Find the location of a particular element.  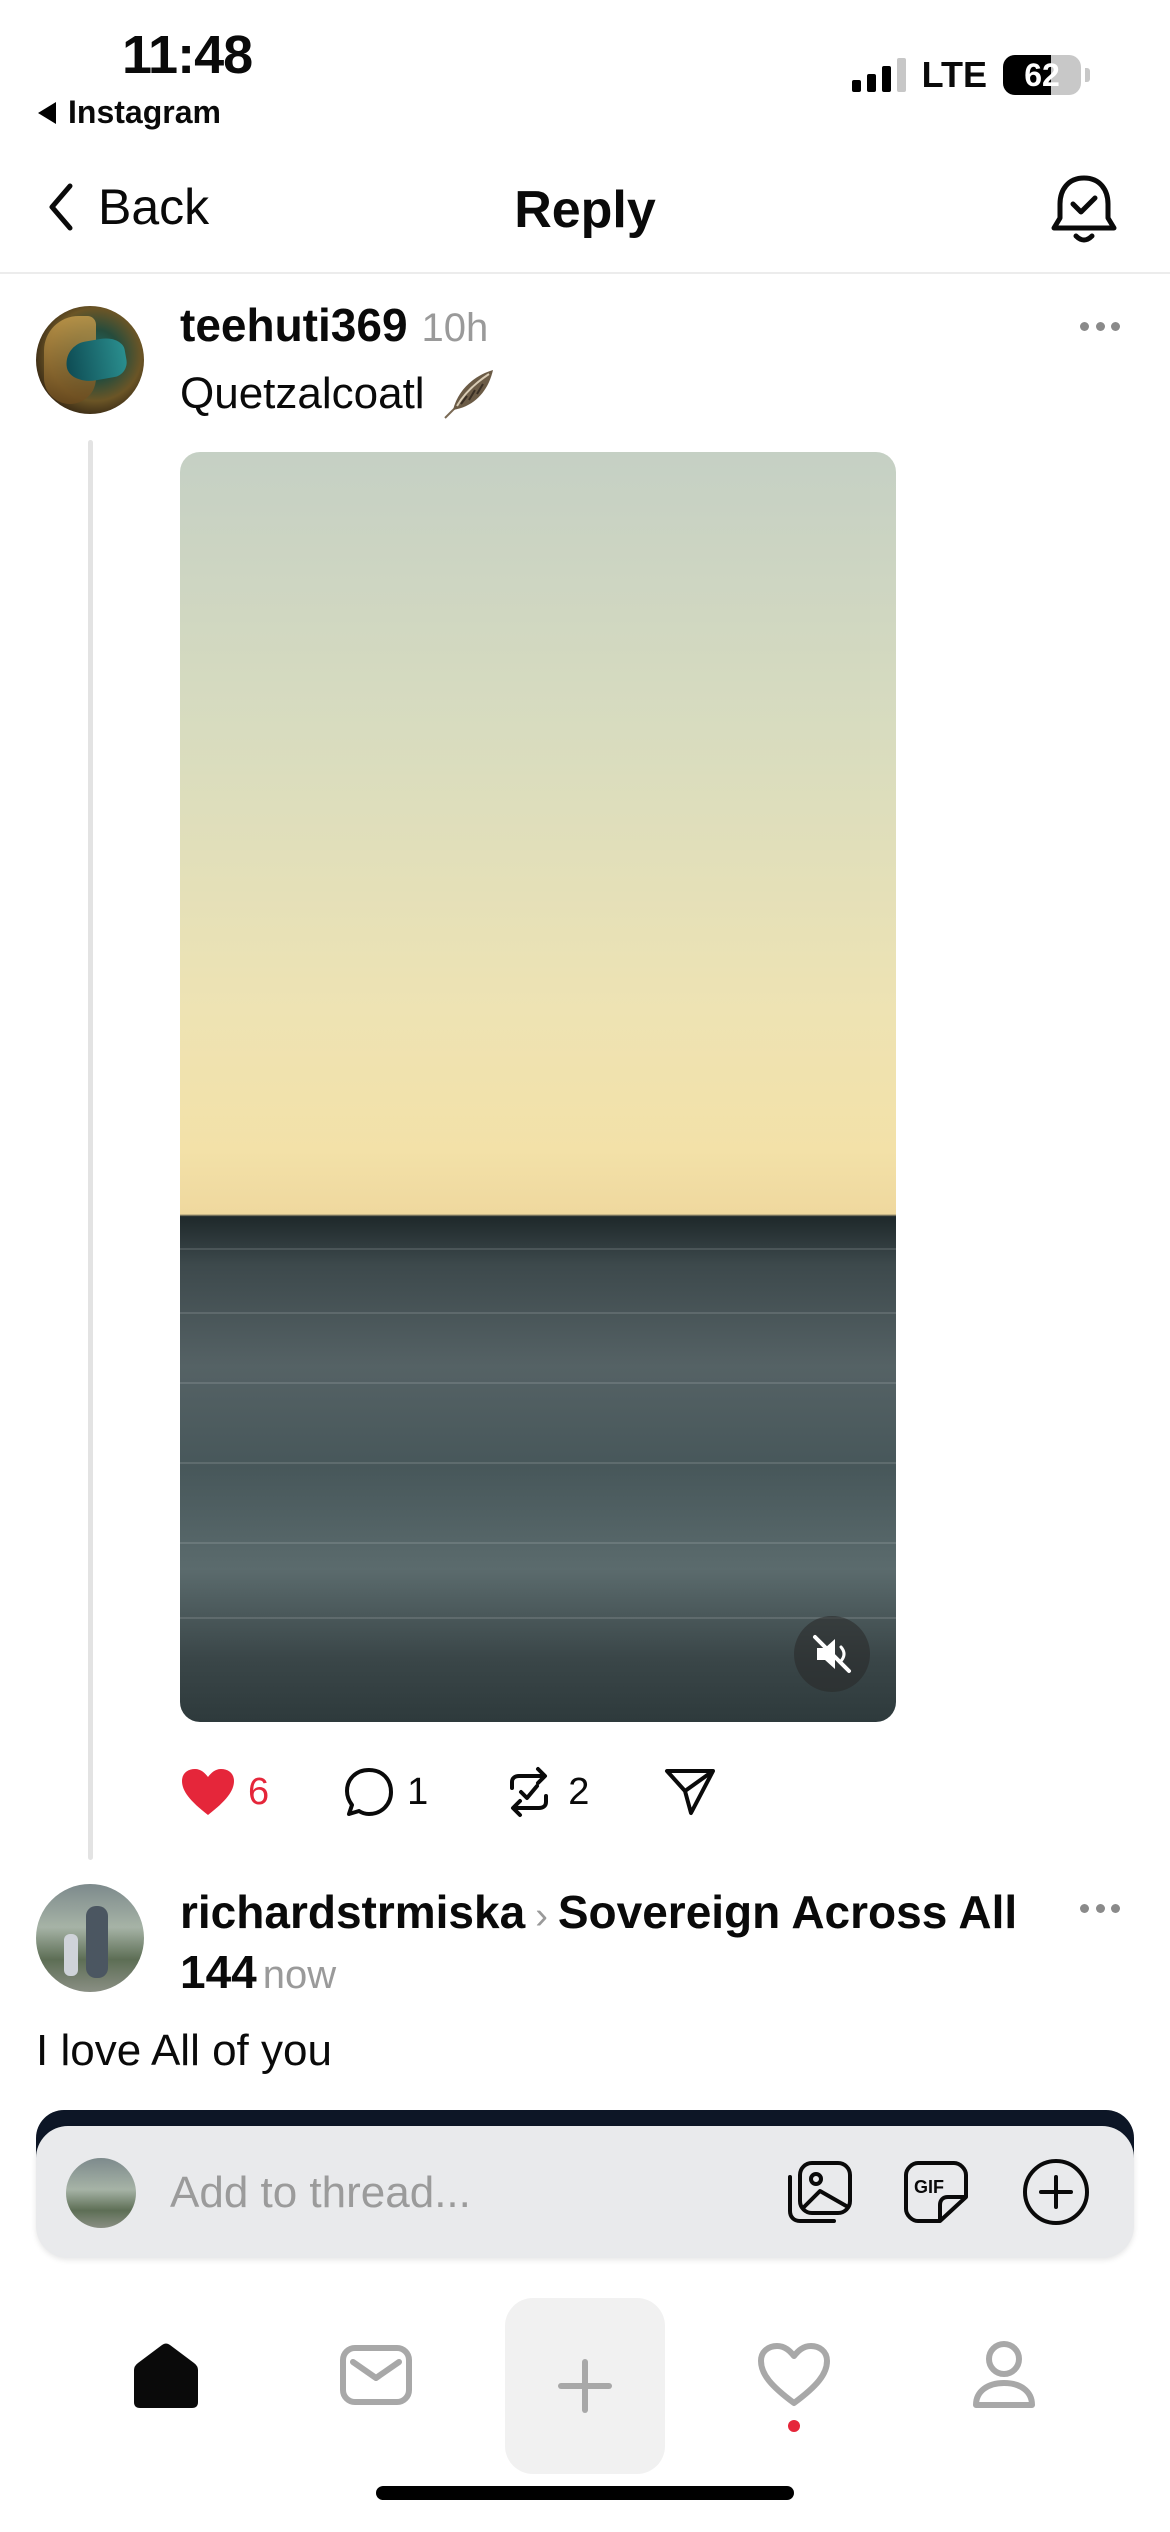

gif-icon: GIF is located at coordinates (936, 2192).